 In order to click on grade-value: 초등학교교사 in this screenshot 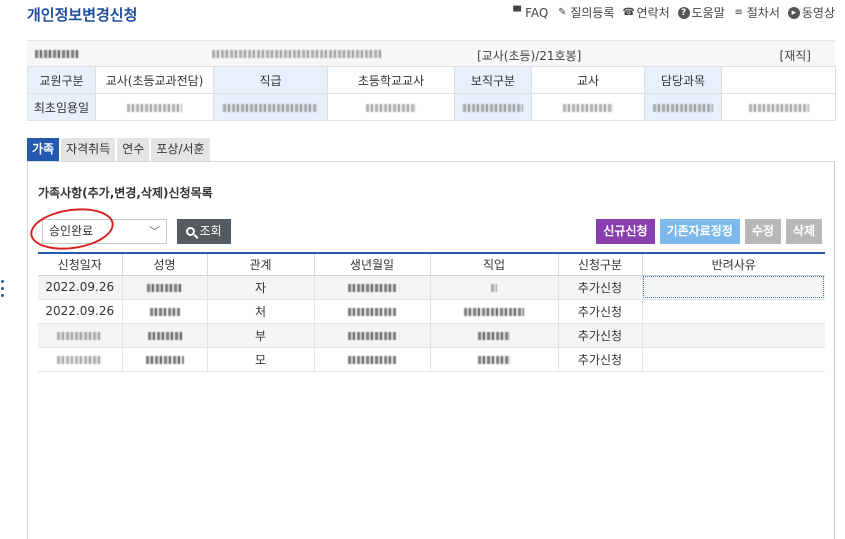, I will do `click(391, 80)`.